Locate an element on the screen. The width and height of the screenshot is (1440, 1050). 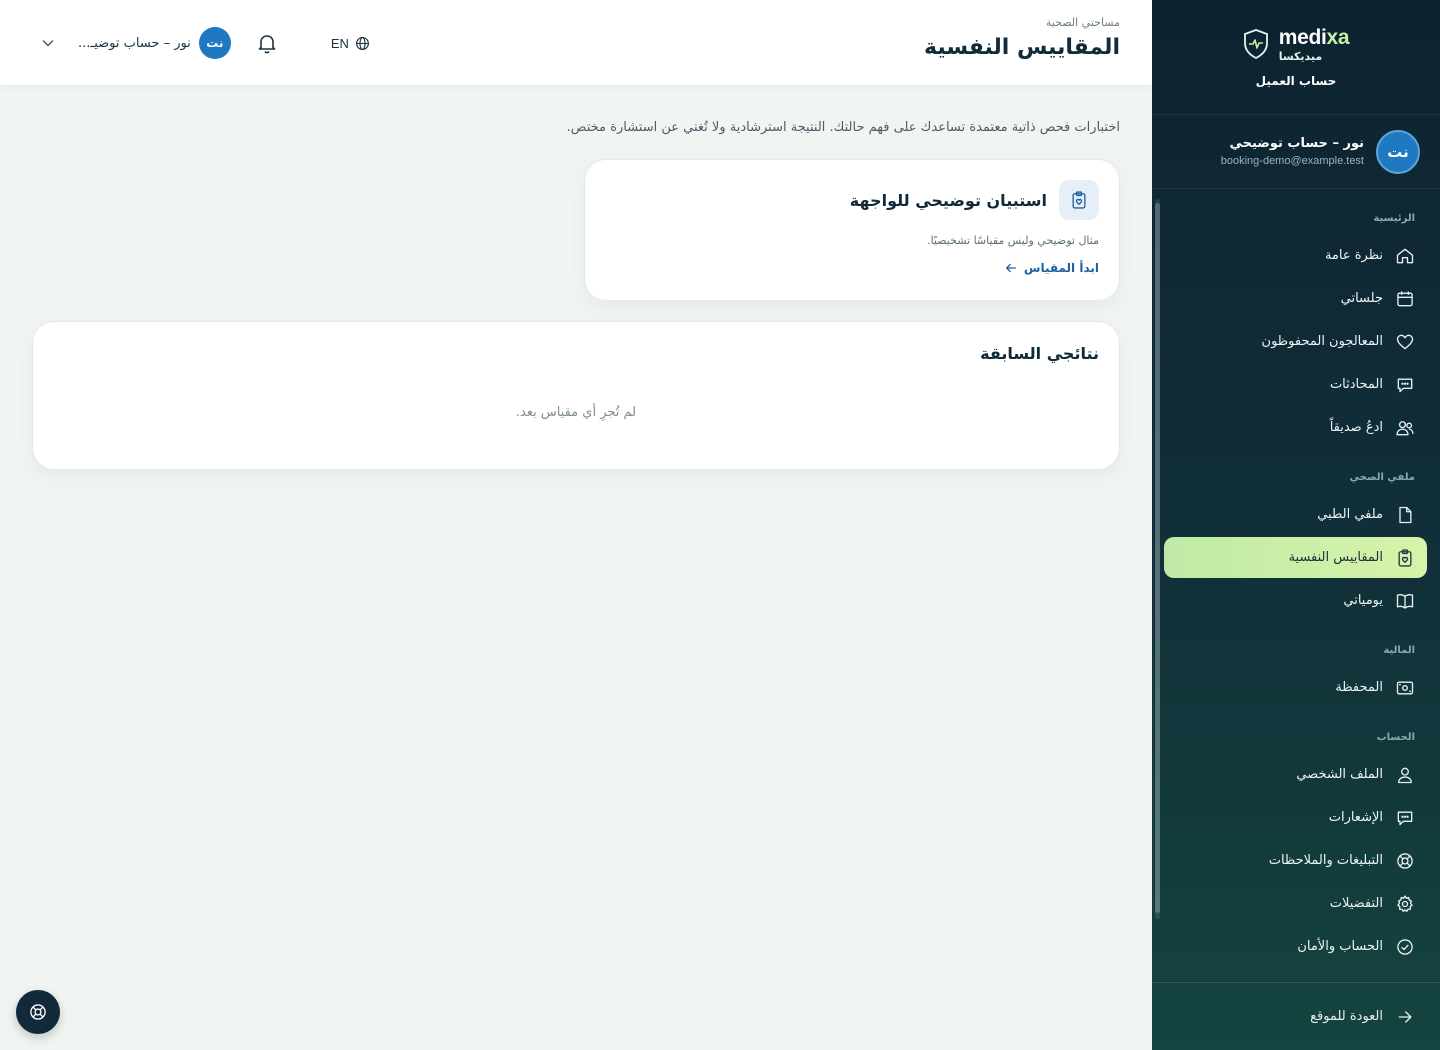
check-circle-icon is located at coordinates (1405, 946).